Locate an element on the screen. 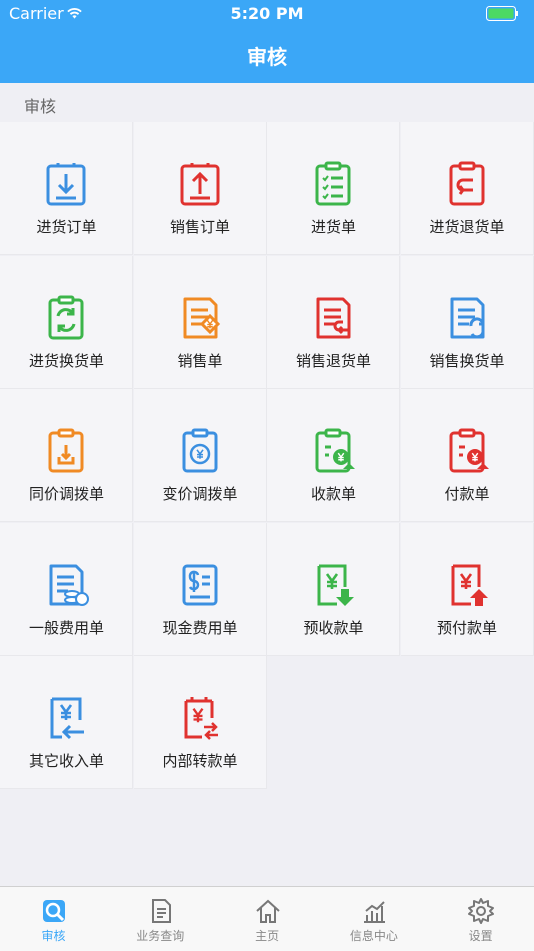 This screenshot has height=951, width=534. grid-item: 进货单 is located at coordinates (333, 188).